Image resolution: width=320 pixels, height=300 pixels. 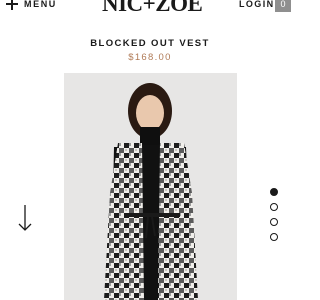 I want to click on gallery-pagination, so click(x=275, y=218).